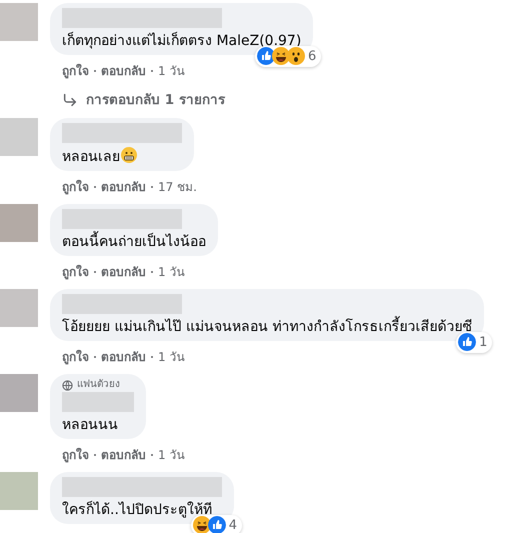  I want to click on reaction-summary: 6, so click(288, 56).